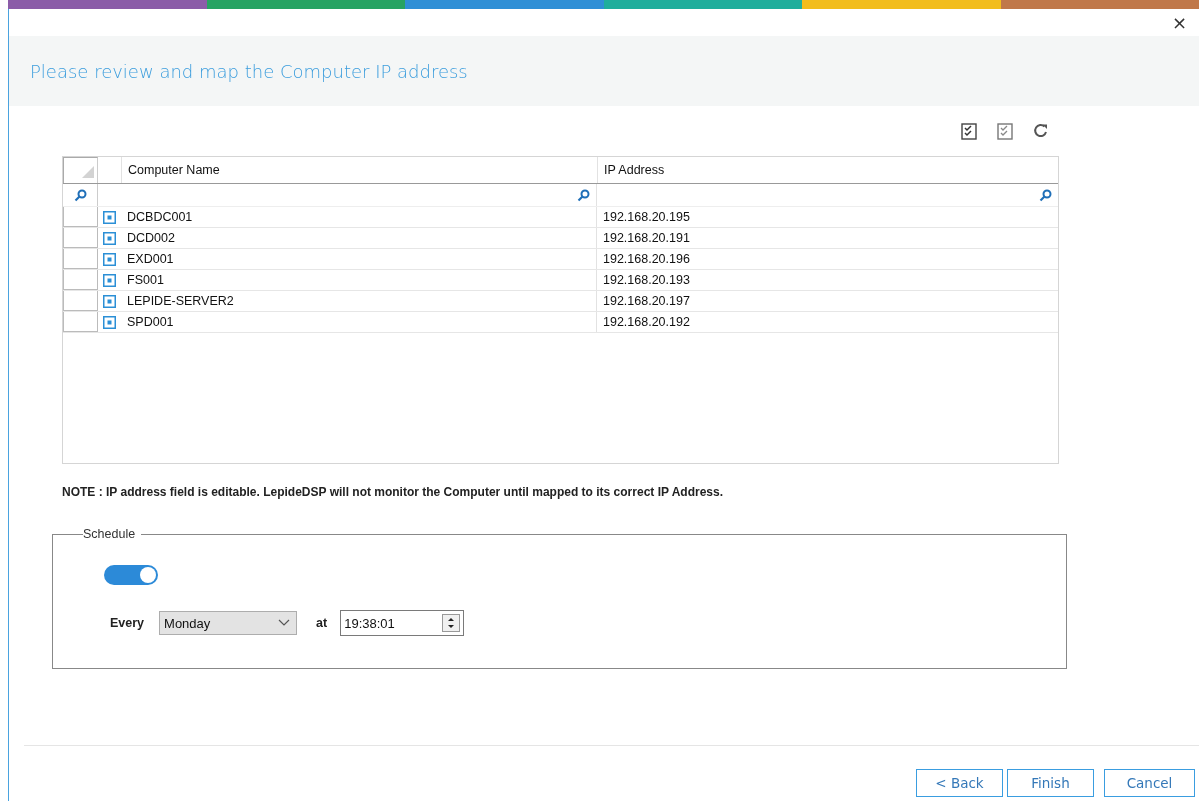  Describe the element at coordinates (827, 280) in the screenshot. I see `table-cell: 192.168.20.193` at that location.